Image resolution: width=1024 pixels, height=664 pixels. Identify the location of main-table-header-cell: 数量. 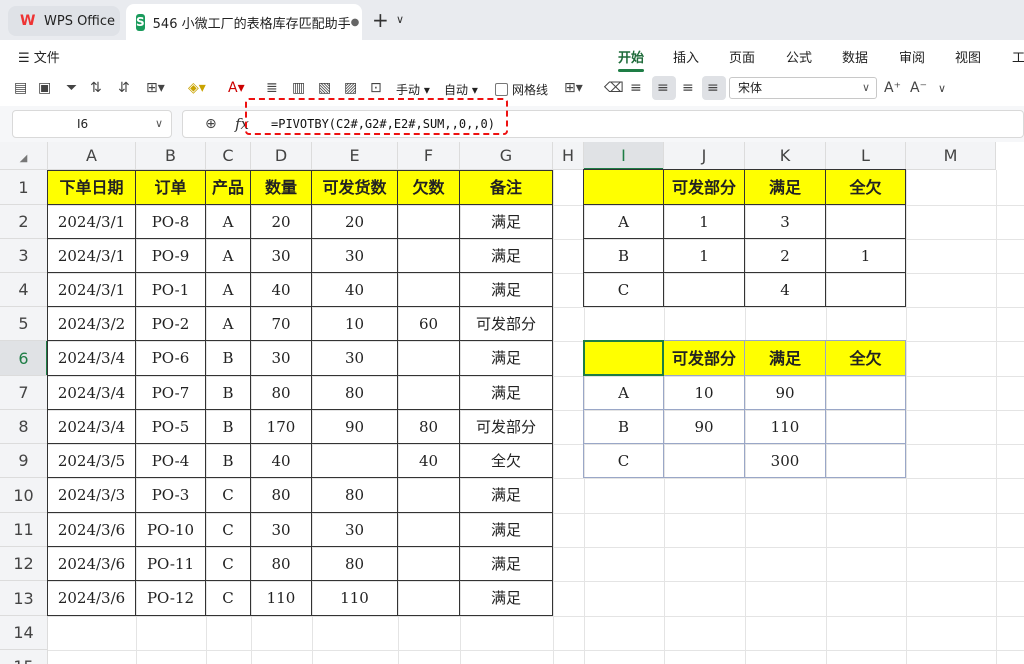
(281, 187).